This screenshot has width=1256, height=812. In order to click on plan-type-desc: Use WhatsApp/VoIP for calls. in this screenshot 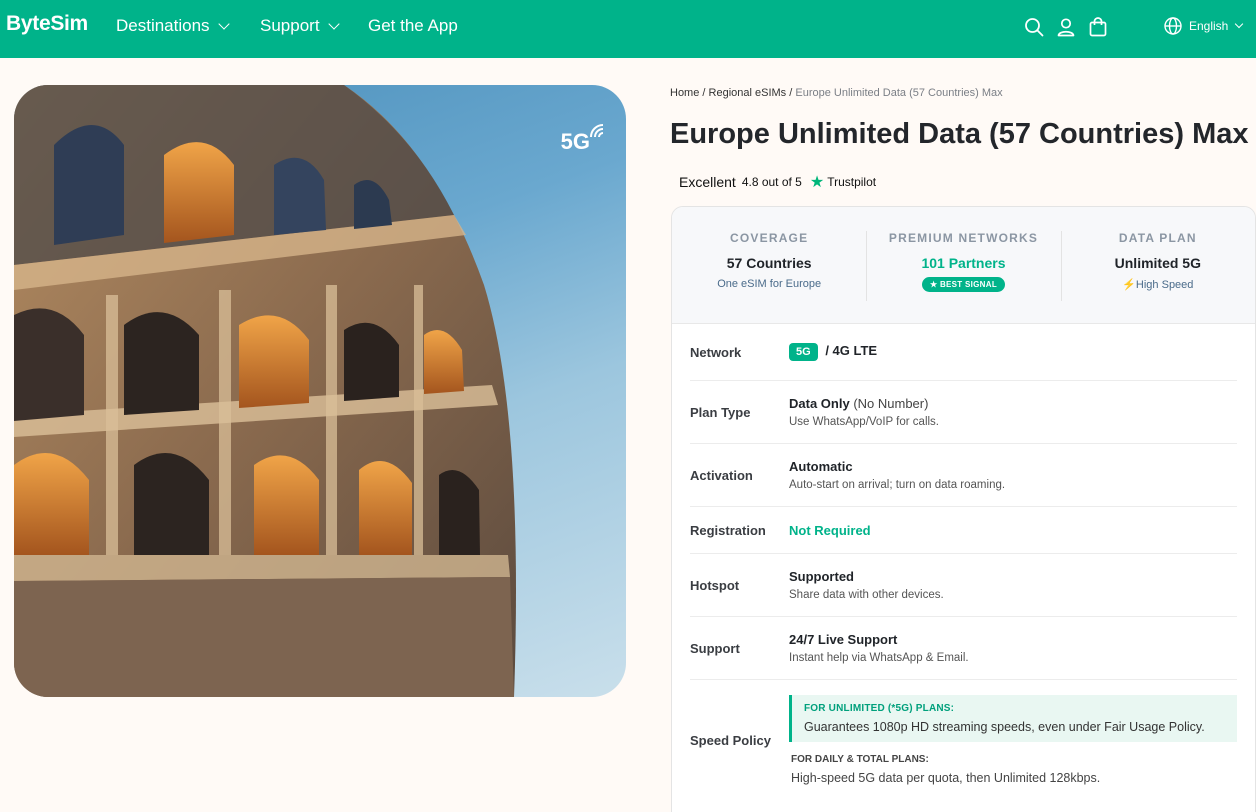, I will do `click(864, 422)`.